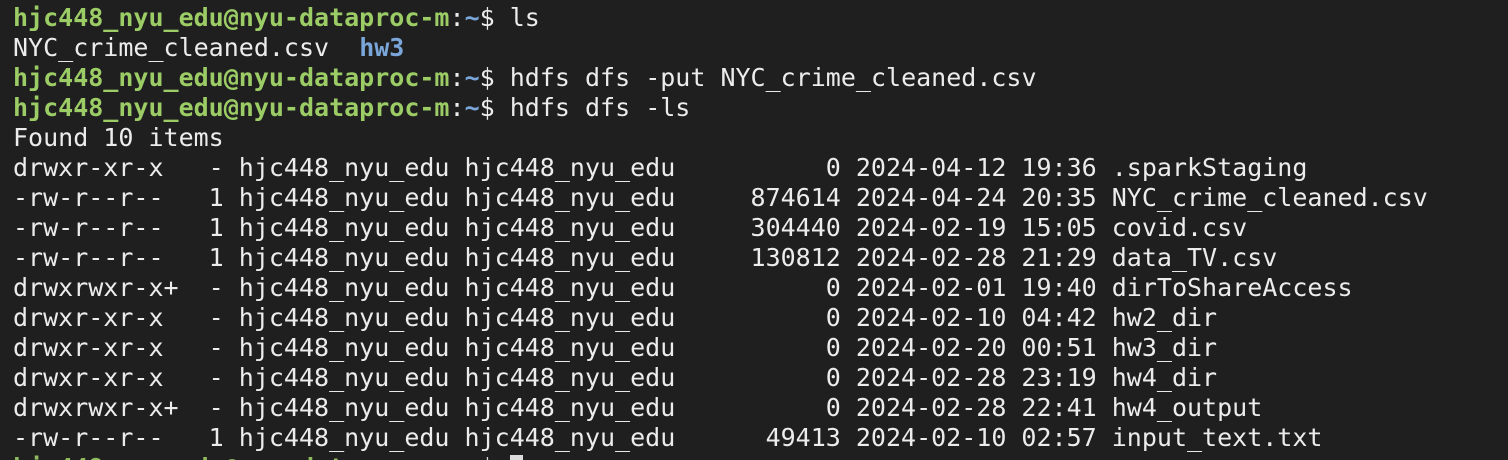 The width and height of the screenshot is (1508, 460). What do you see at coordinates (516, 457) in the screenshot?
I see `text-cursor` at bounding box center [516, 457].